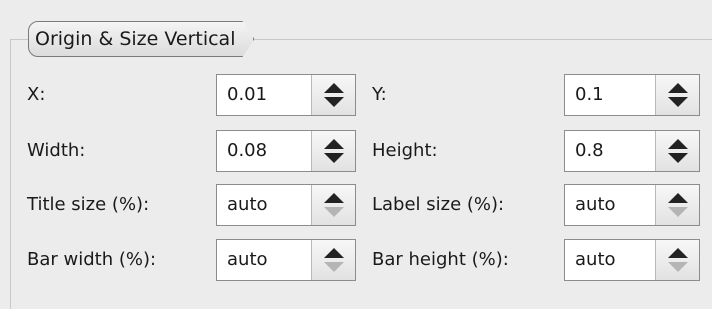 The height and width of the screenshot is (309, 712). I want to click on title-size-value: auto, so click(264, 205).